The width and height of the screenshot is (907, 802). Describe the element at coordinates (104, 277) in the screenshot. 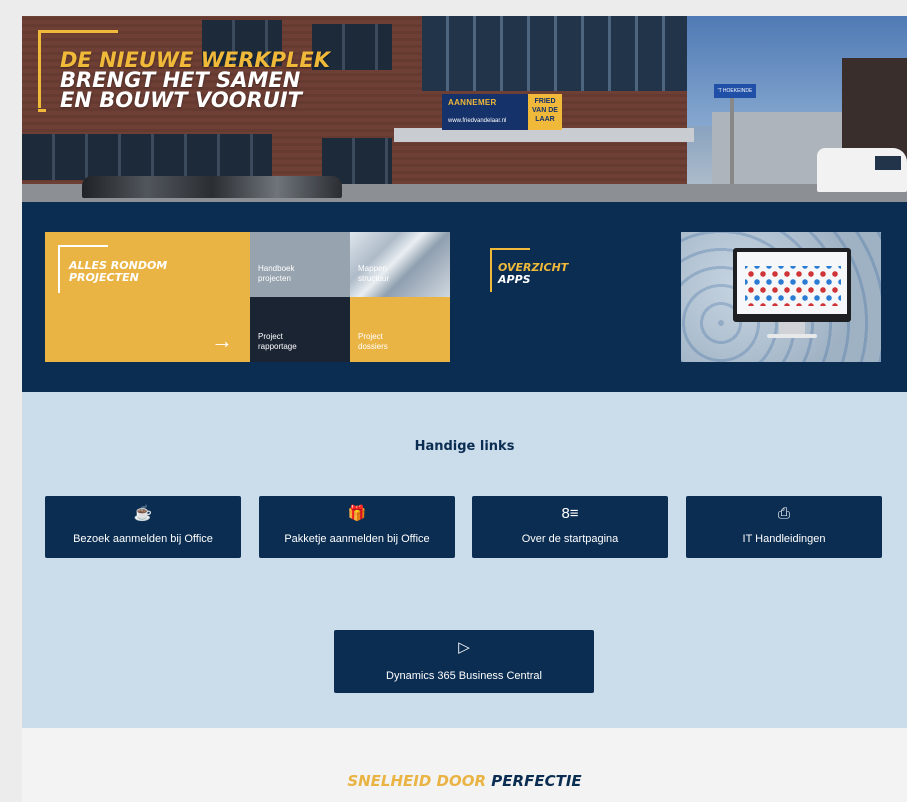

I see `projects-title-line2: PROJECTEN` at that location.